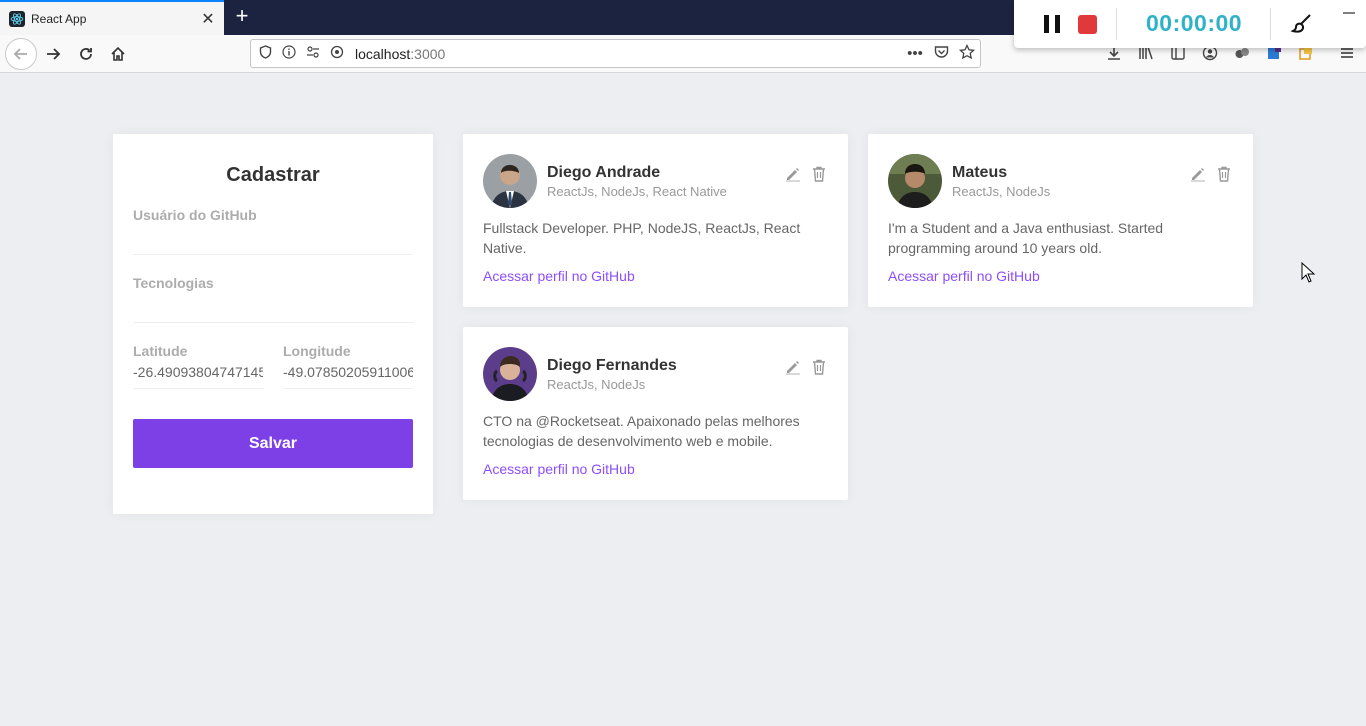  I want to click on reload-icon, so click(86, 54).